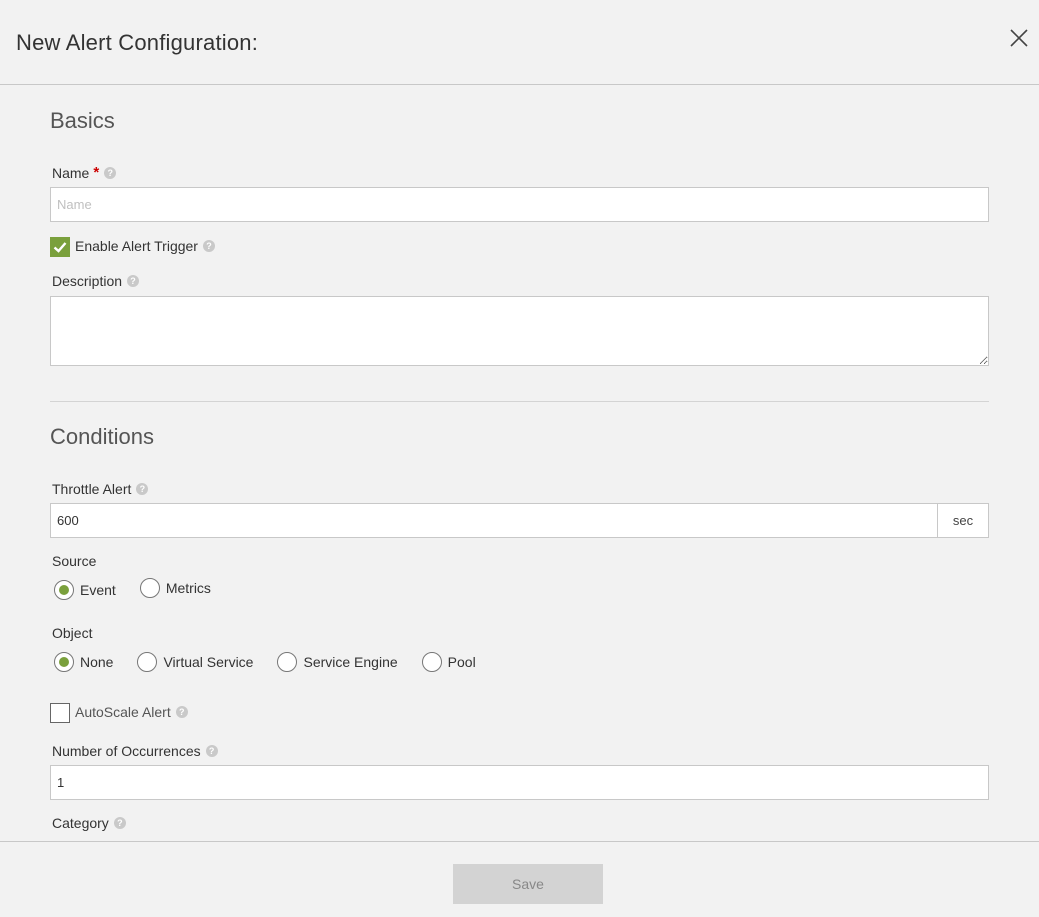  What do you see at coordinates (137, 42) in the screenshot?
I see `modal-title: New Alert Configuration:` at bounding box center [137, 42].